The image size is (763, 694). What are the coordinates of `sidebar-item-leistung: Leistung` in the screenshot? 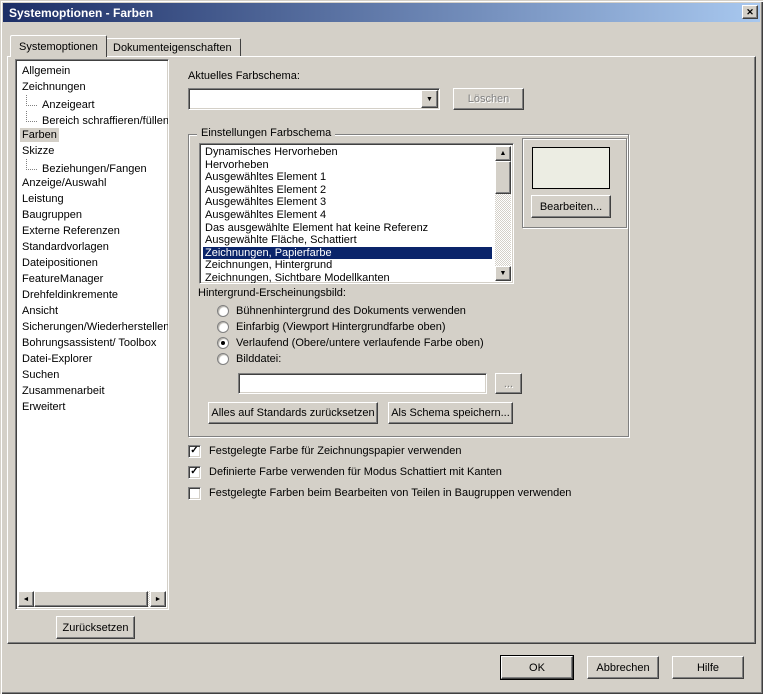 It's located at (92, 199).